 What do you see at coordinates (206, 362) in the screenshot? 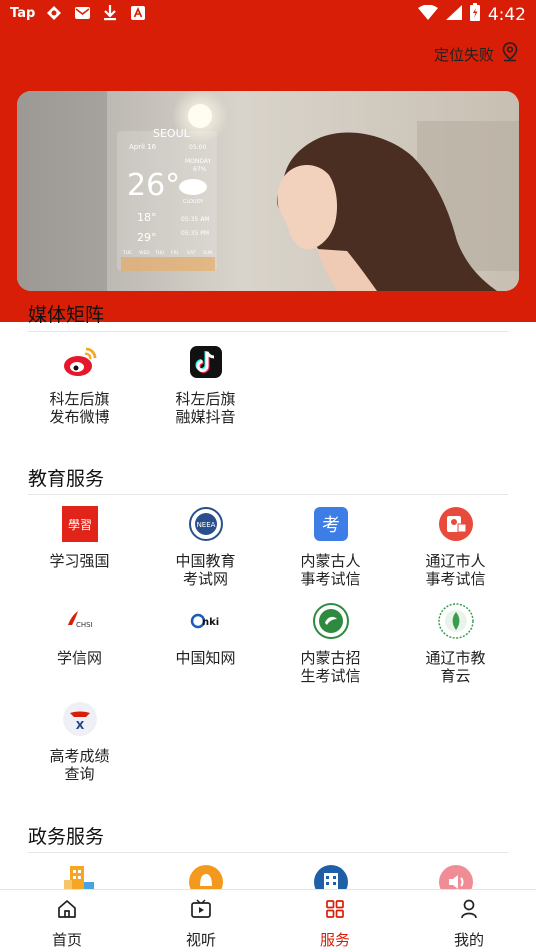
I see `douyin-icon` at bounding box center [206, 362].